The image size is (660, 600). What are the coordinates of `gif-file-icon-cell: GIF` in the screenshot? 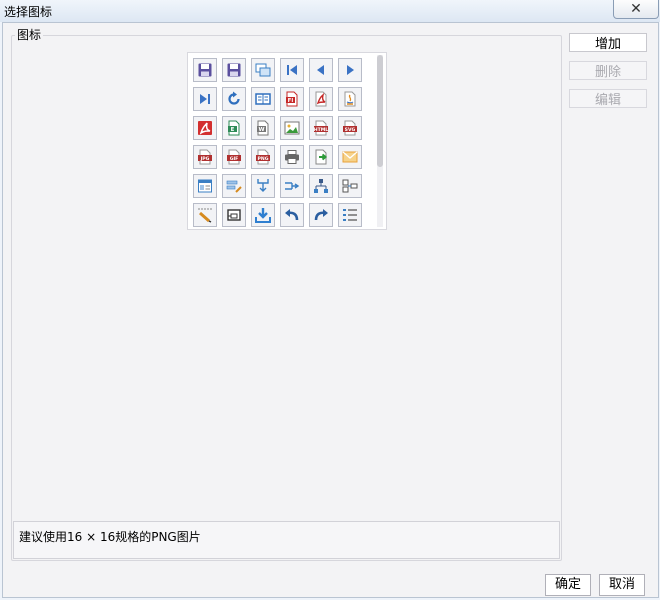 It's located at (234, 157).